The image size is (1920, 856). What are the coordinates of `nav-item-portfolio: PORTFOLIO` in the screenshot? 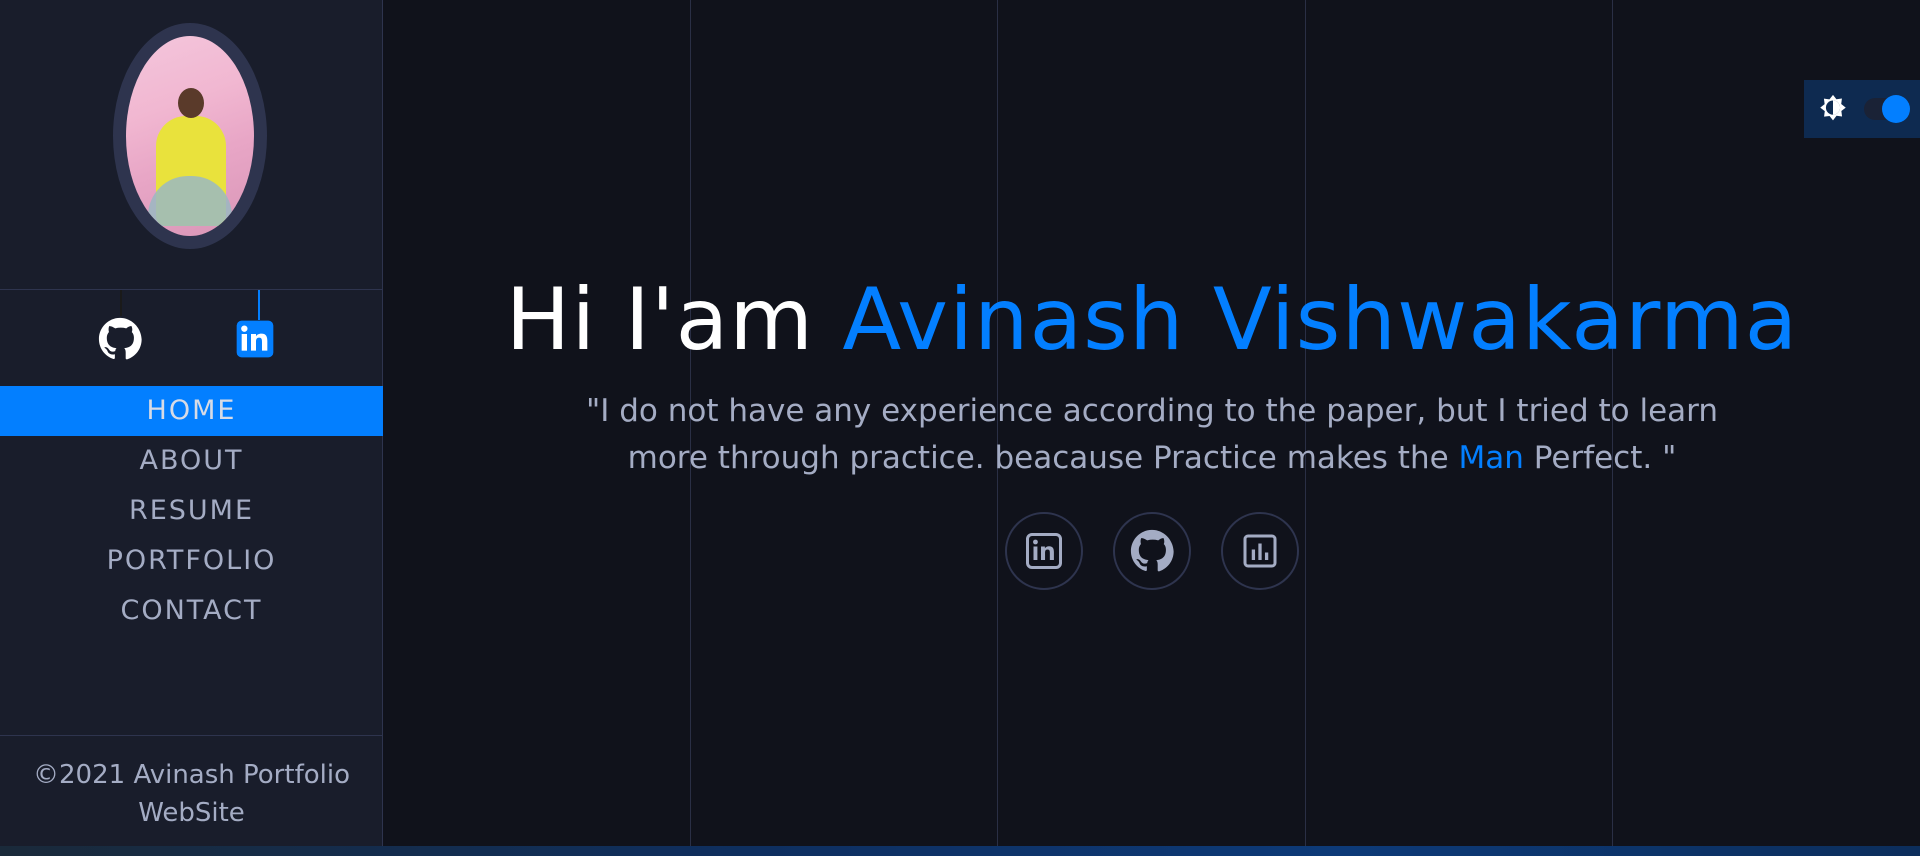 It's located at (191, 561).